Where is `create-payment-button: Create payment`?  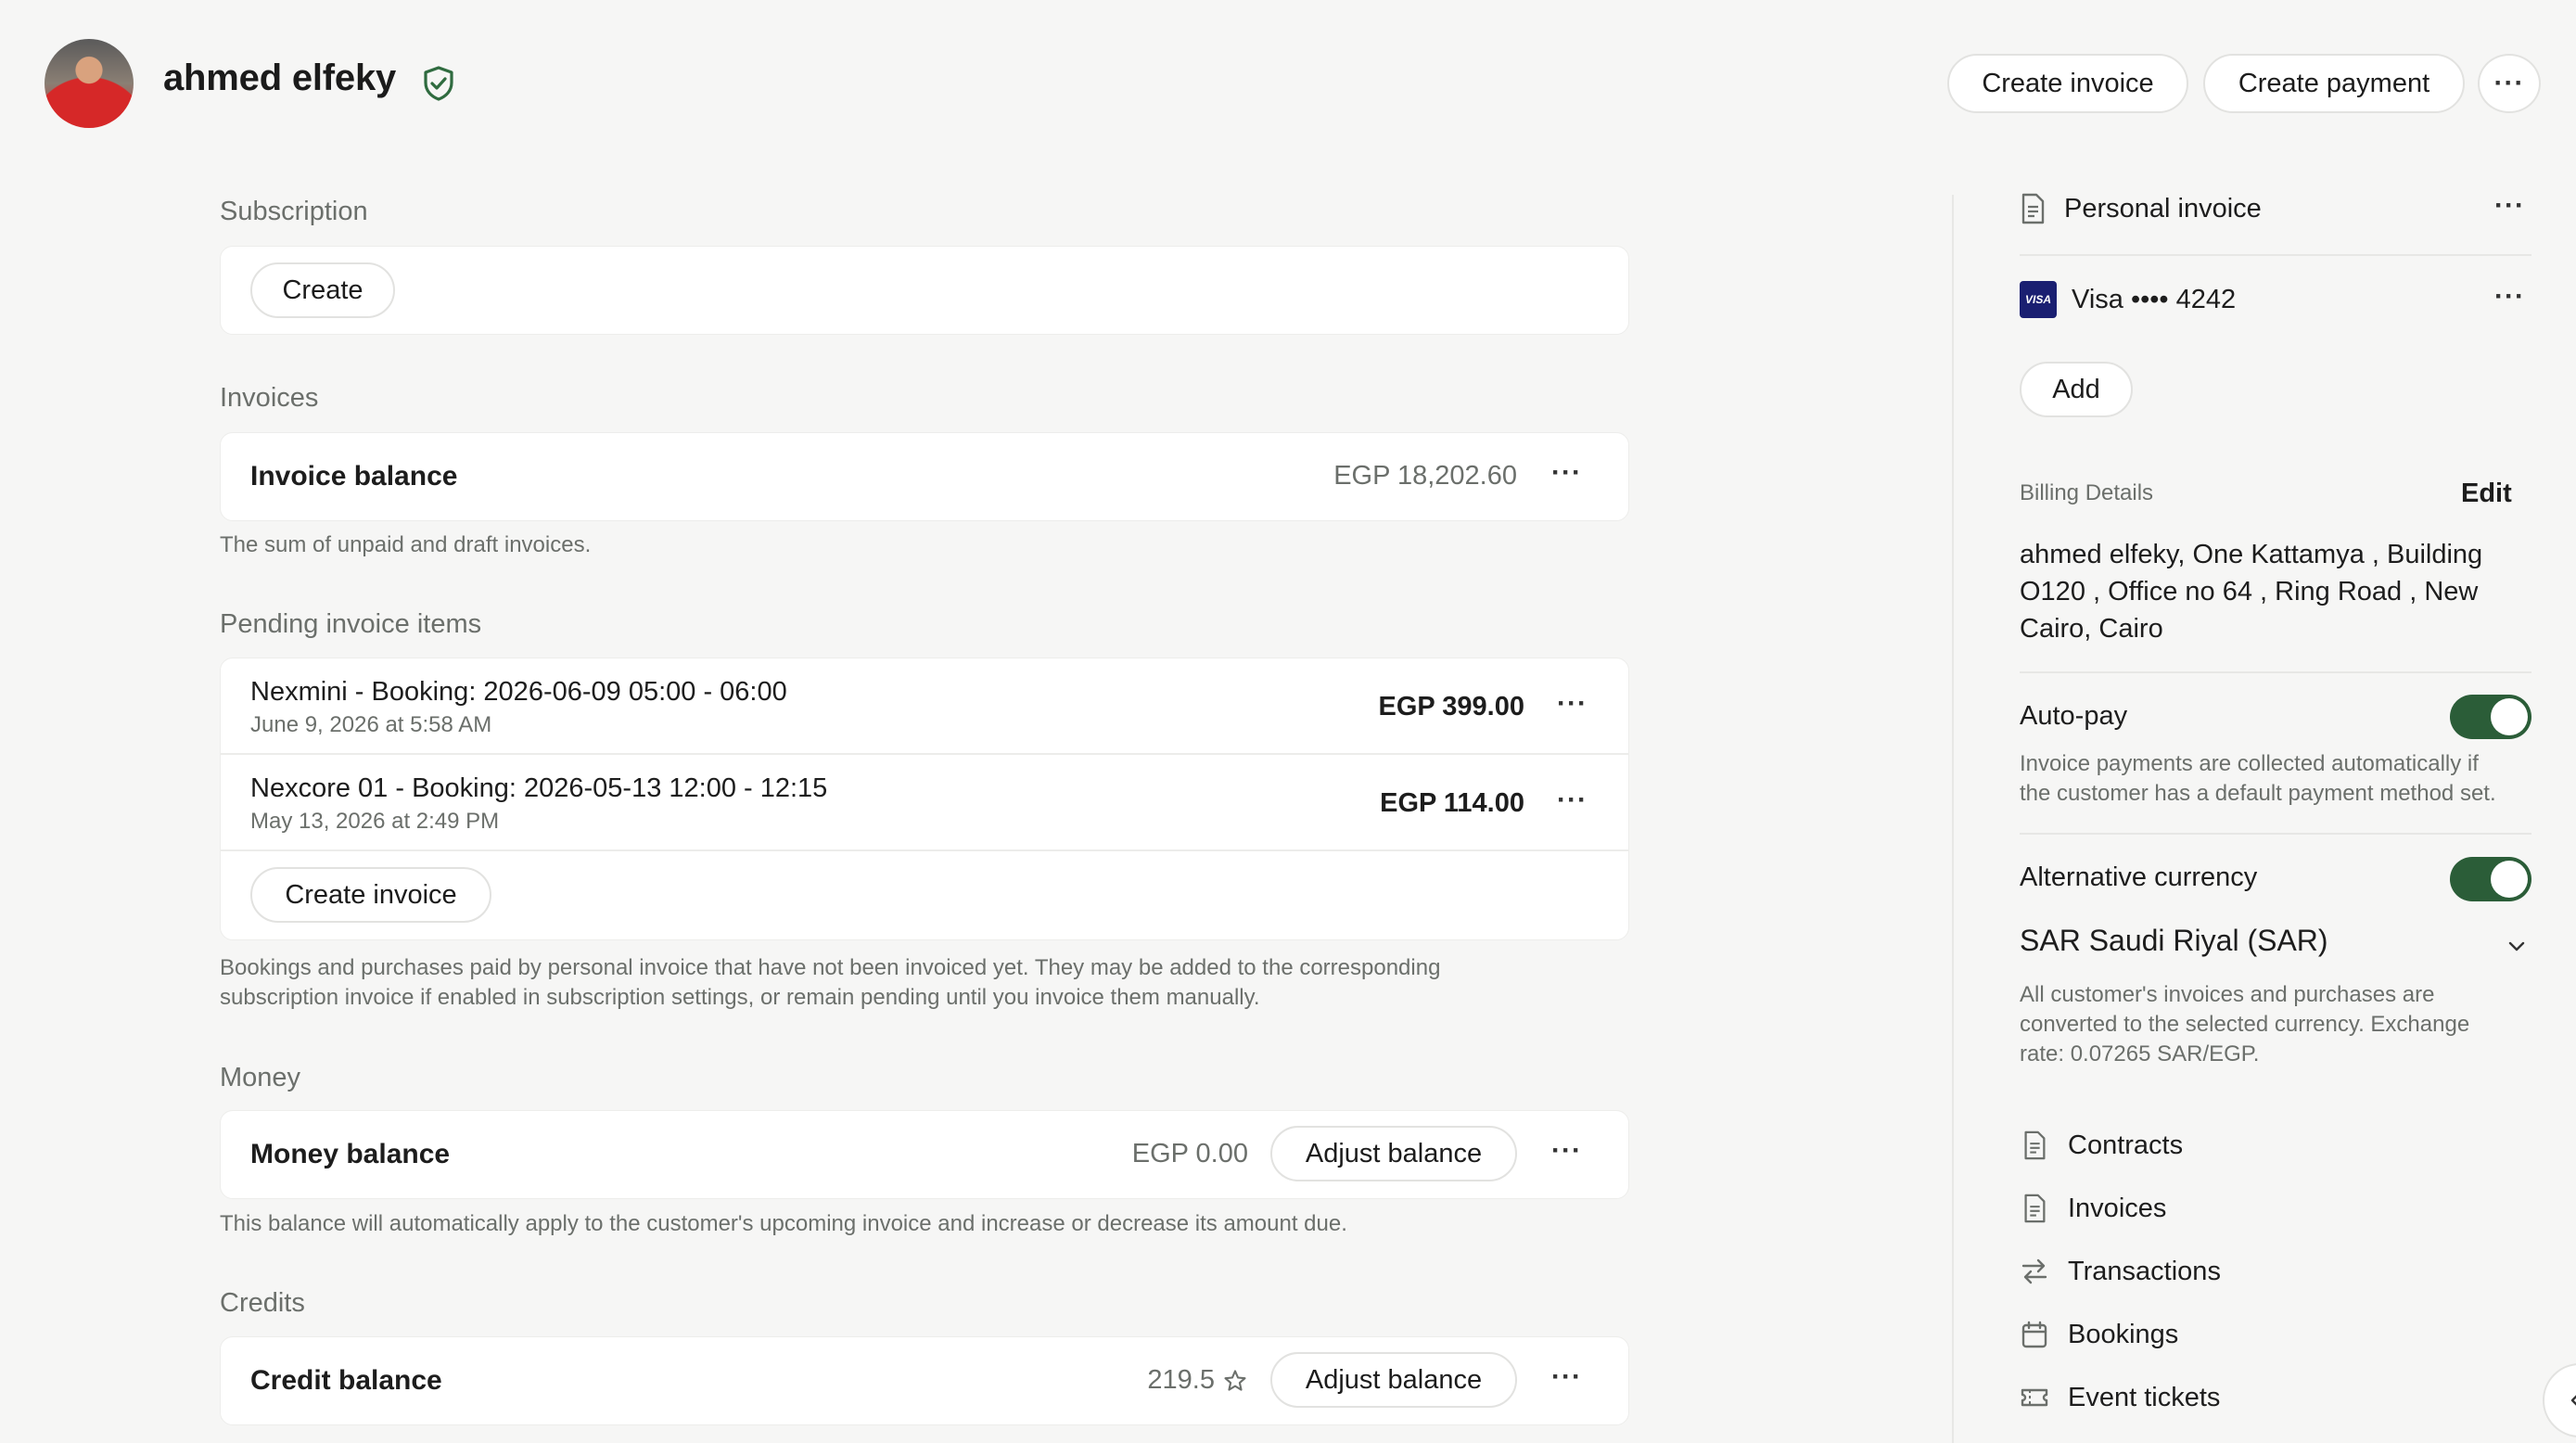
create-payment-button: Create payment is located at coordinates (2334, 83).